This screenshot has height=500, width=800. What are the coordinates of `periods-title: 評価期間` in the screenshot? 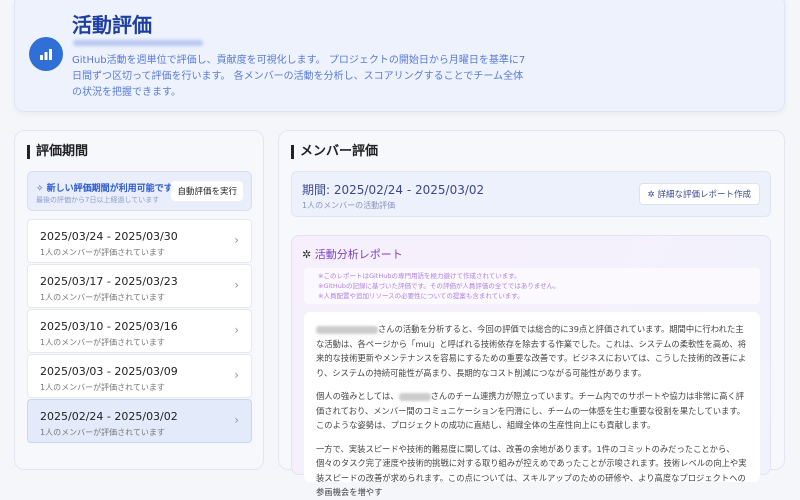 It's located at (57, 152).